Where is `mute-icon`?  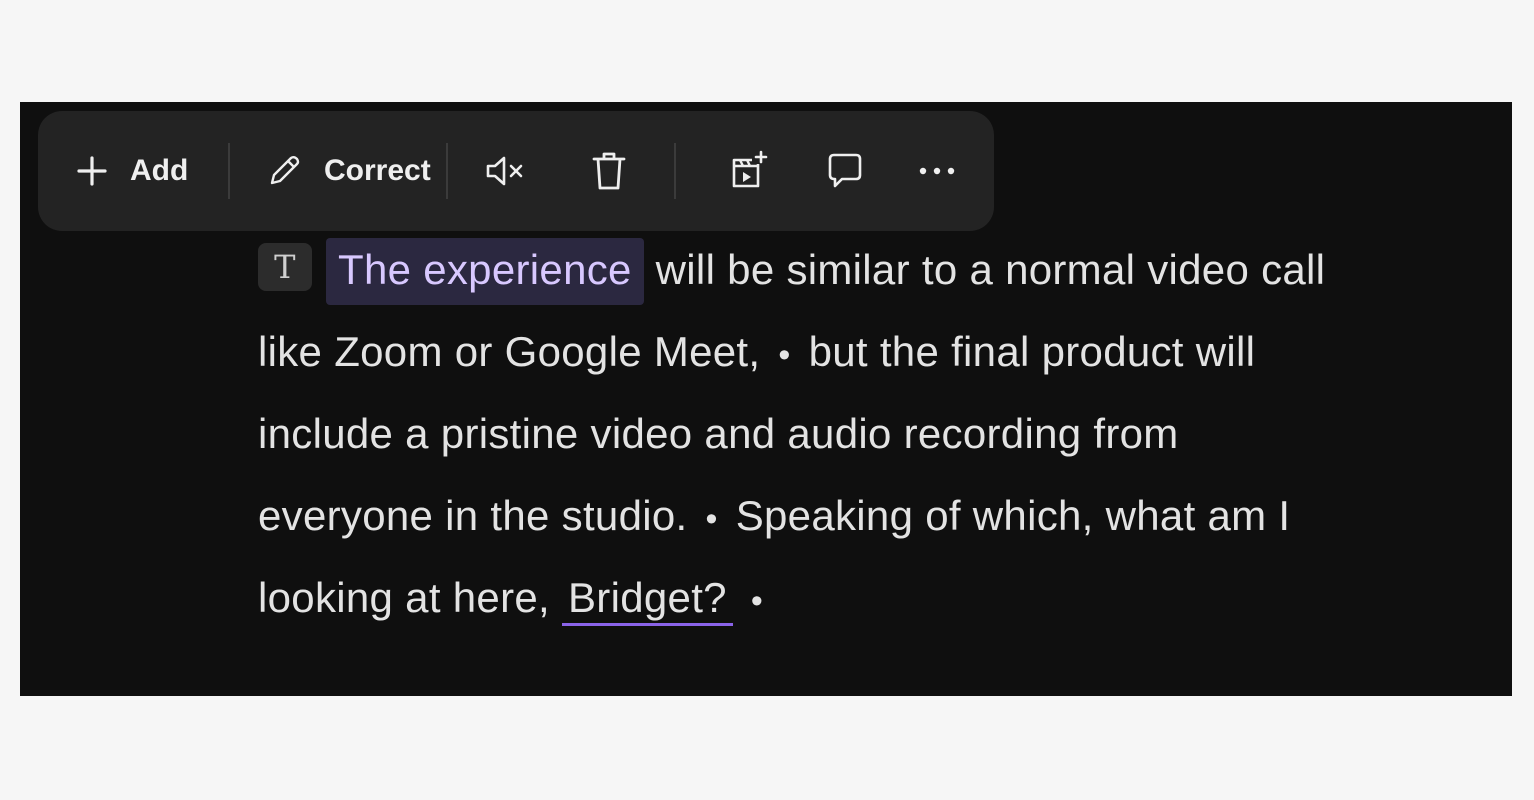
mute-icon is located at coordinates (506, 171).